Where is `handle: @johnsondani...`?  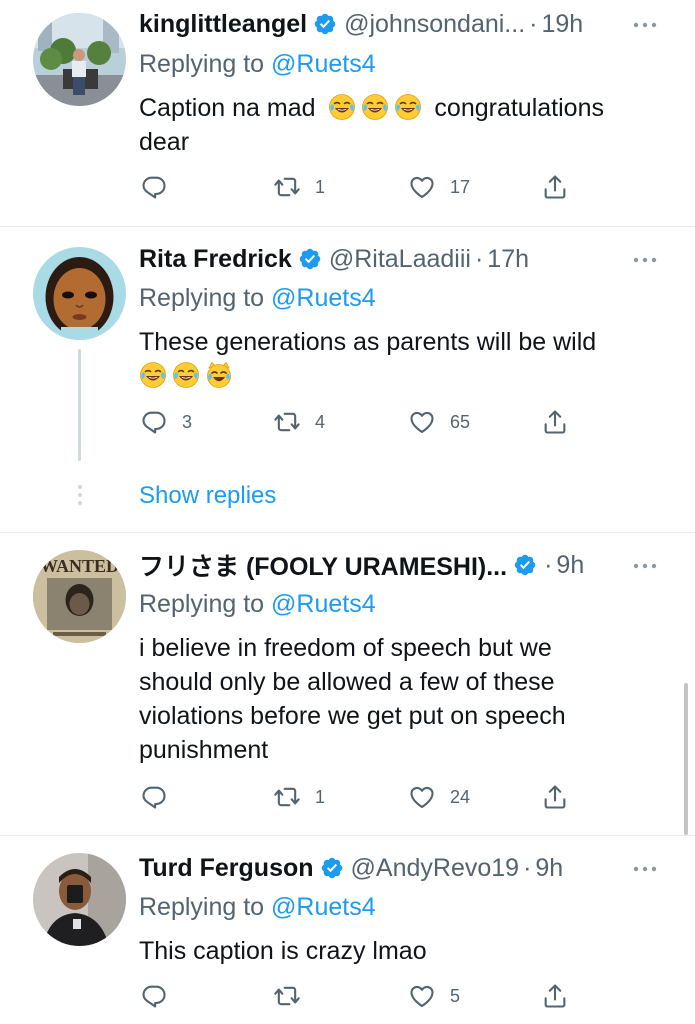 handle: @johnsondani... is located at coordinates (434, 24).